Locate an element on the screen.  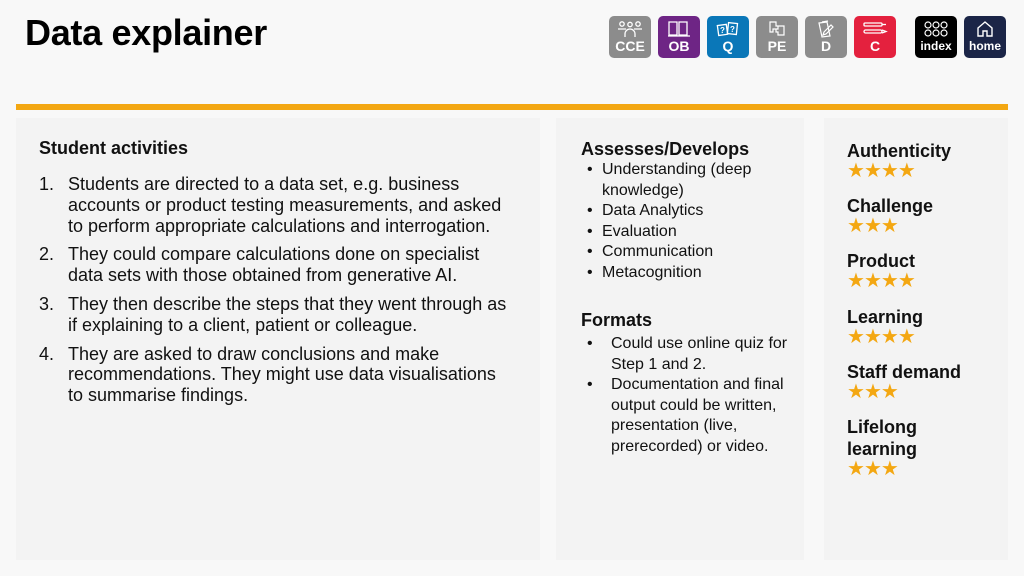
puzzle-icon is located at coordinates (777, 28).